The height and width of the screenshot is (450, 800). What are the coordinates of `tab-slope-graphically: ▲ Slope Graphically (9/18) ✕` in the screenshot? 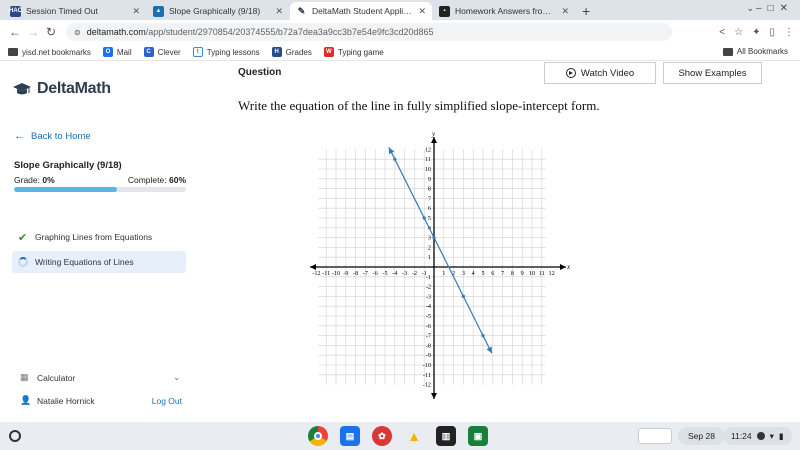 It's located at (218, 11).